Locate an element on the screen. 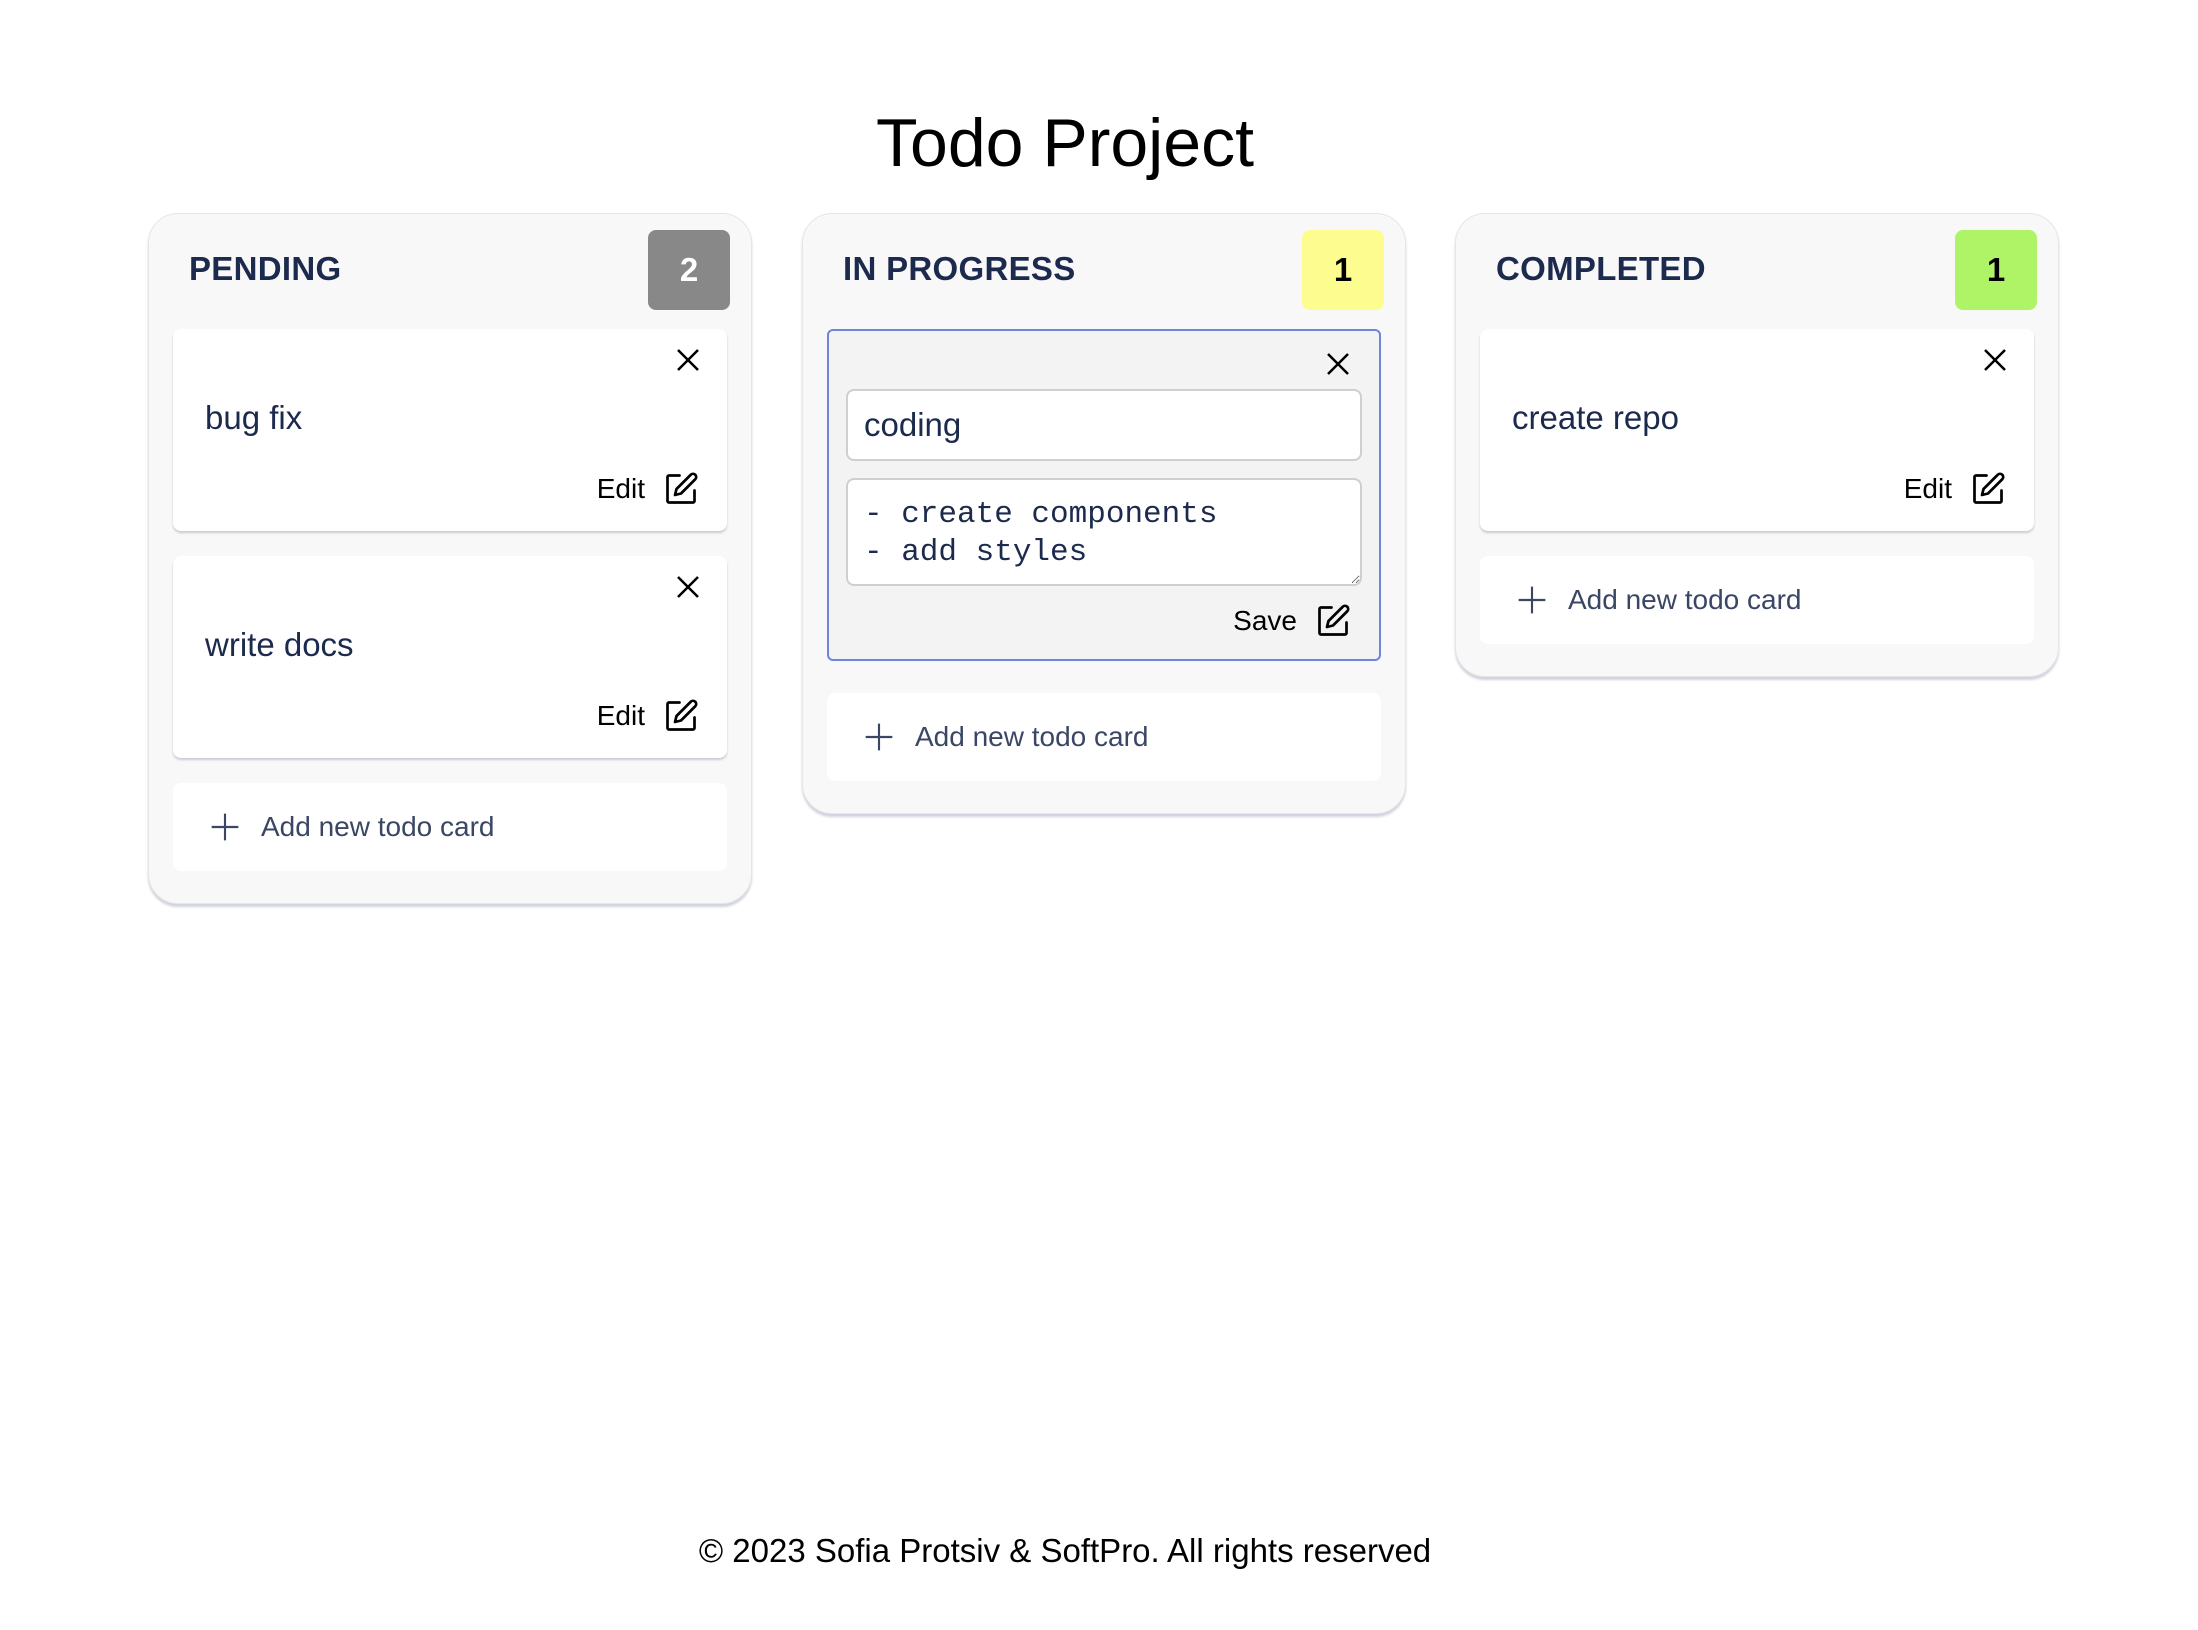 The image size is (2198, 1630). card-title: bug fix is located at coordinates (254, 417).